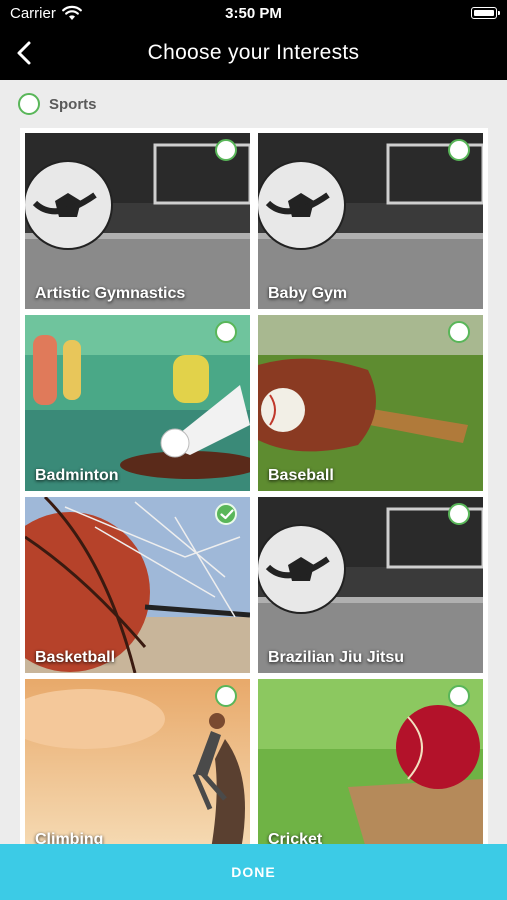 Image resolution: width=507 pixels, height=900 pixels. I want to click on interest-label: Badminton, so click(77, 475).